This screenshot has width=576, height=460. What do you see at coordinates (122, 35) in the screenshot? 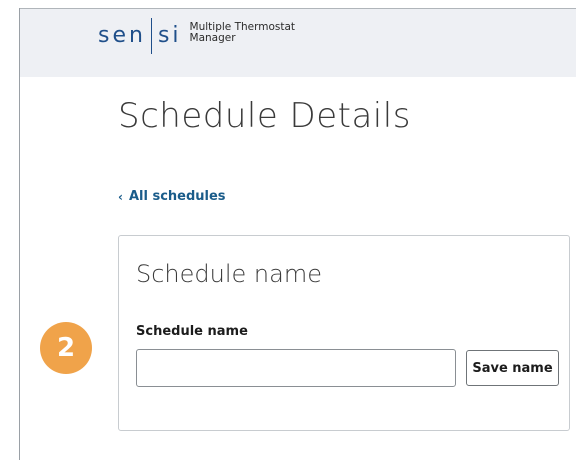
I see `logo-wordmark-left: sen` at bounding box center [122, 35].